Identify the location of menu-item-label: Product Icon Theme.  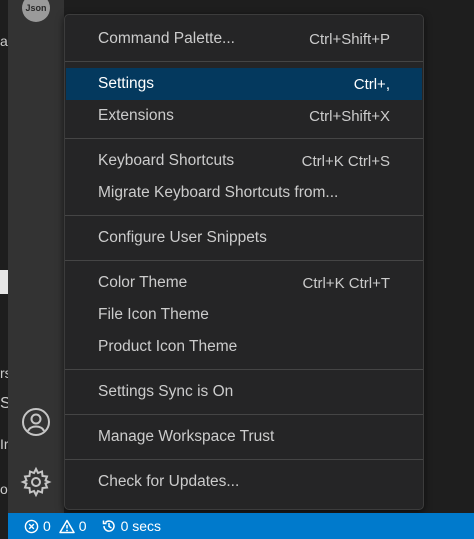
(168, 346).